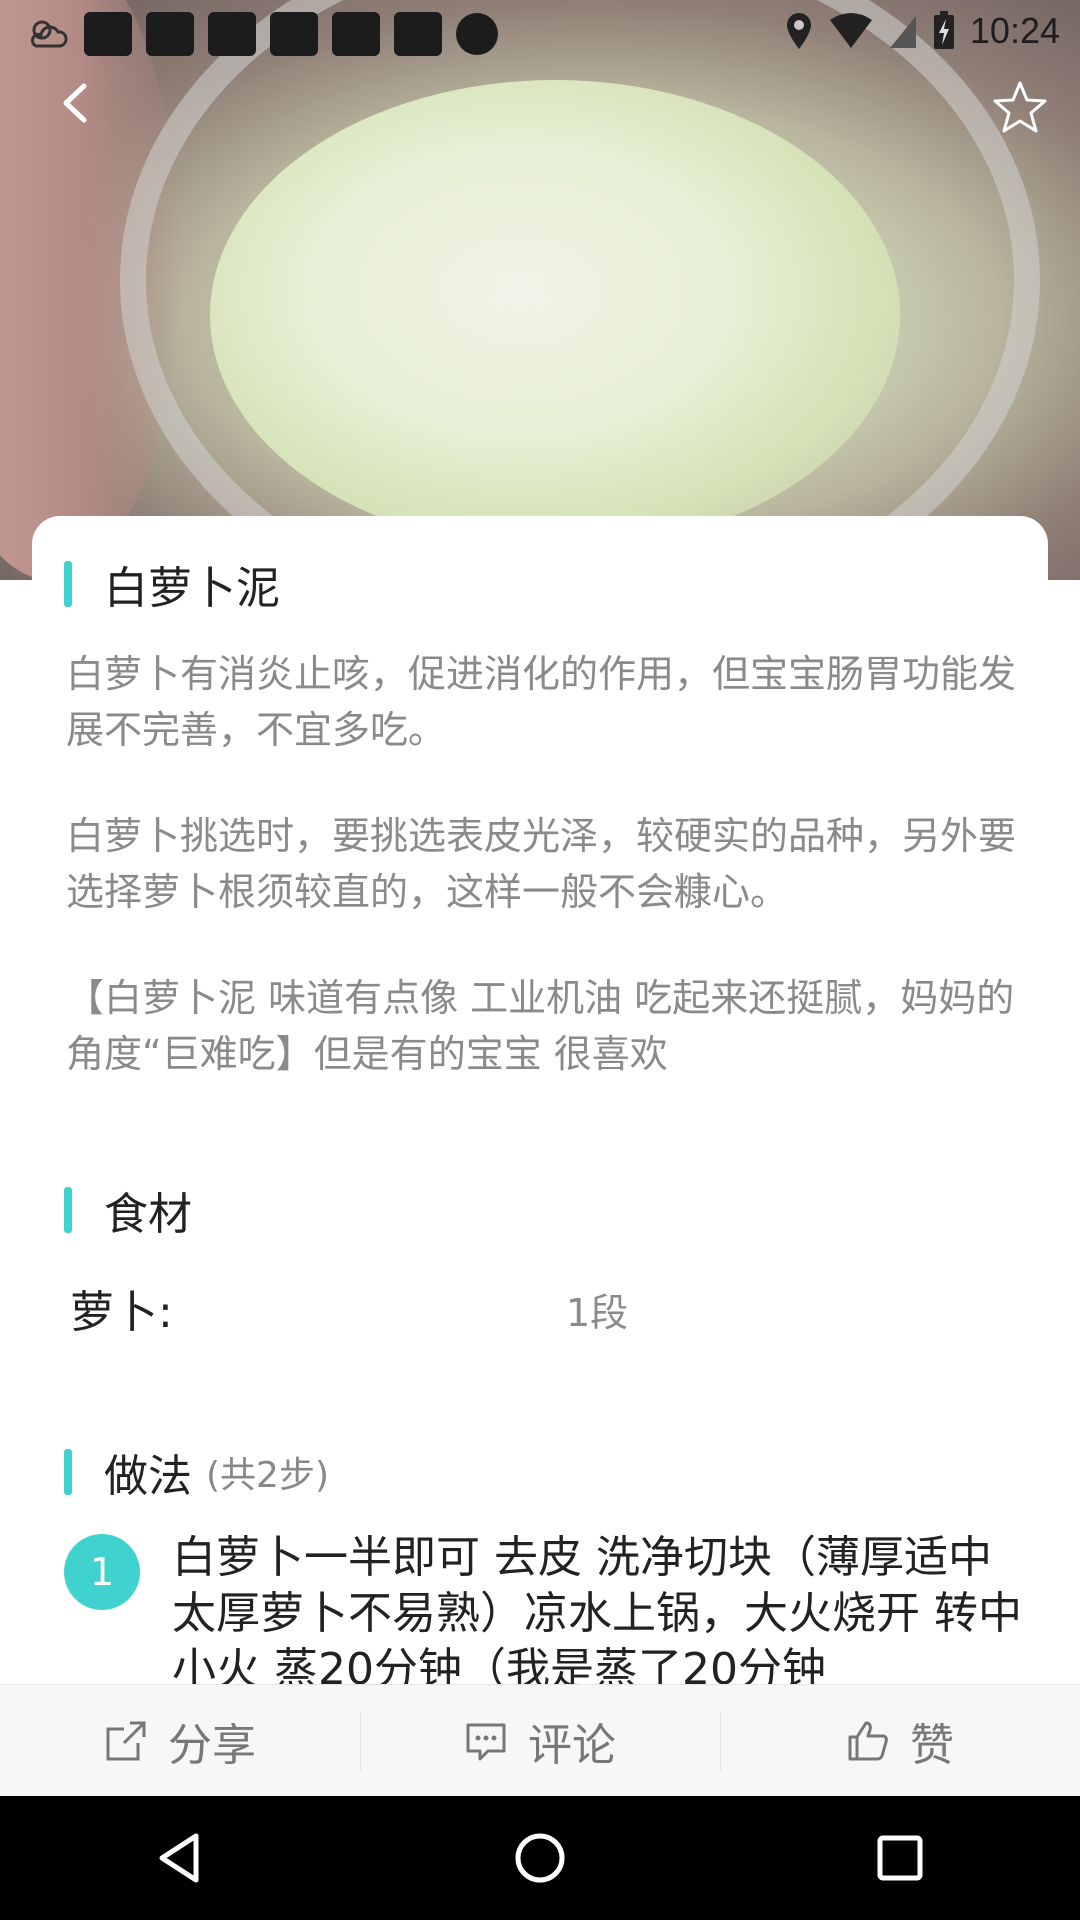 This screenshot has width=1080, height=1920. I want to click on comment-button: 评论, so click(540, 1741).